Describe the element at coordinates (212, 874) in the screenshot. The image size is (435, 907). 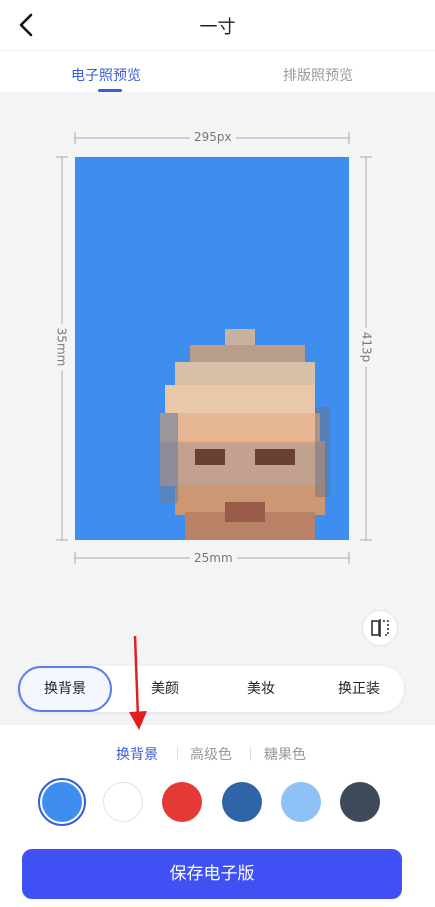
I see `save-electronic-button: 保存电子版` at that location.